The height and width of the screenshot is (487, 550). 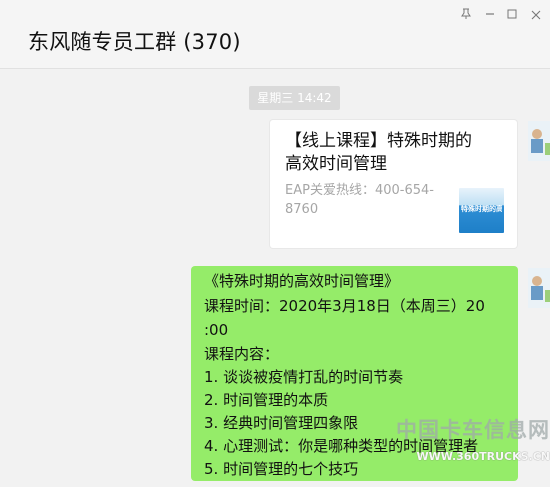 I want to click on minimize-icon, so click(x=490, y=16).